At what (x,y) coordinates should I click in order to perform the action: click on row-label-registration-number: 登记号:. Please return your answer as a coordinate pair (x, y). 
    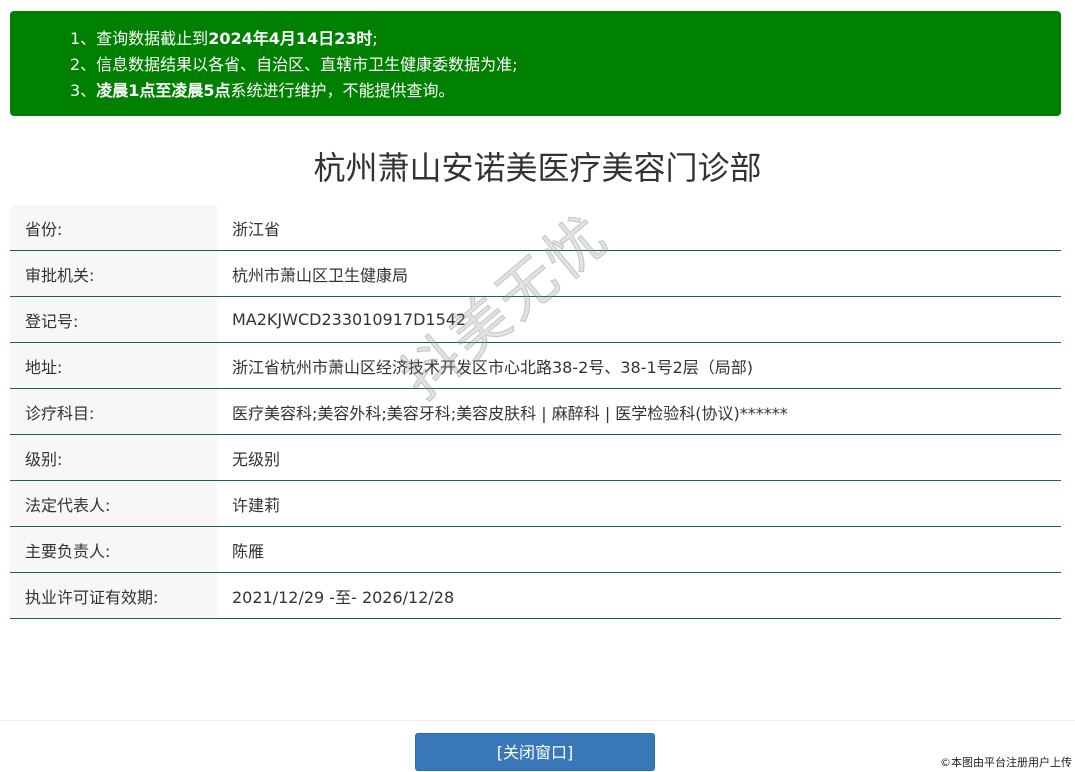
    Looking at the image, I should click on (113, 319).